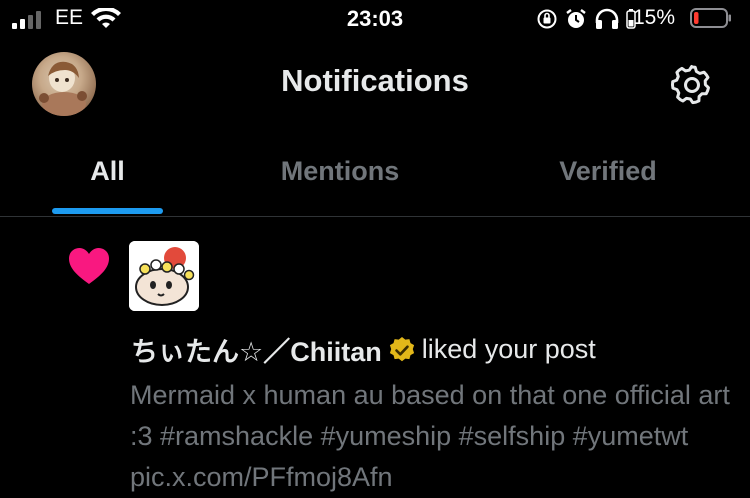  What do you see at coordinates (710, 18) in the screenshot?
I see `battery-icon` at bounding box center [710, 18].